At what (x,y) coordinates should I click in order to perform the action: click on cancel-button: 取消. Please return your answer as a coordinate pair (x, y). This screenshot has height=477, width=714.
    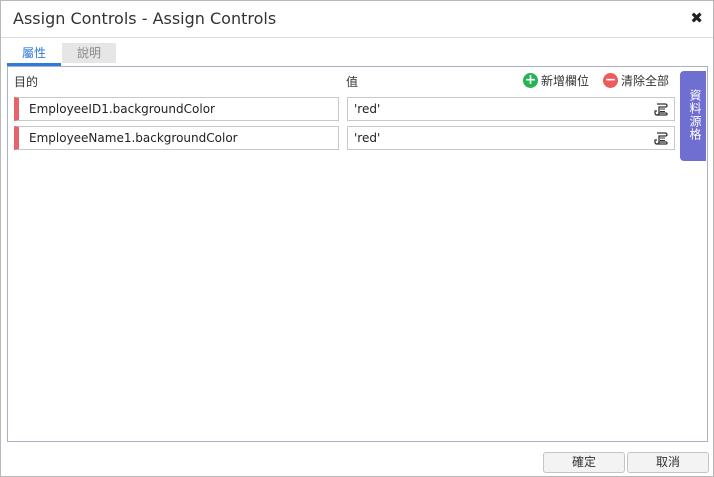
    Looking at the image, I should click on (668, 462).